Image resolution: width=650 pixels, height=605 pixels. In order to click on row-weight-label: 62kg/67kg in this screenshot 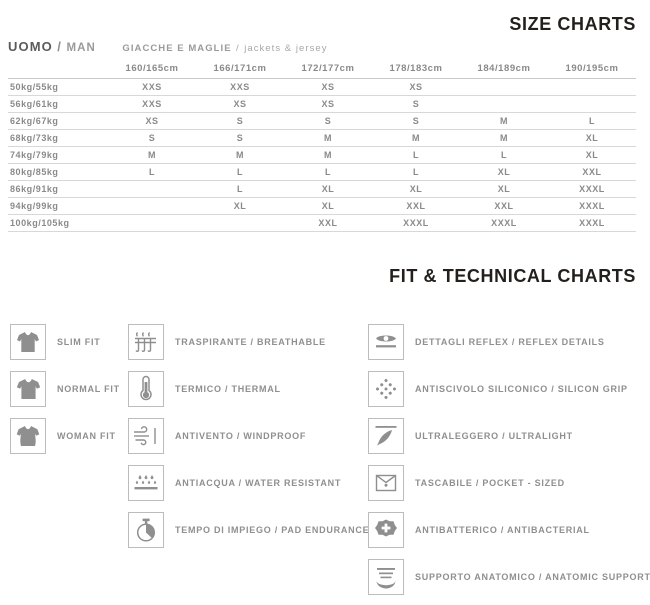, I will do `click(58, 121)`.